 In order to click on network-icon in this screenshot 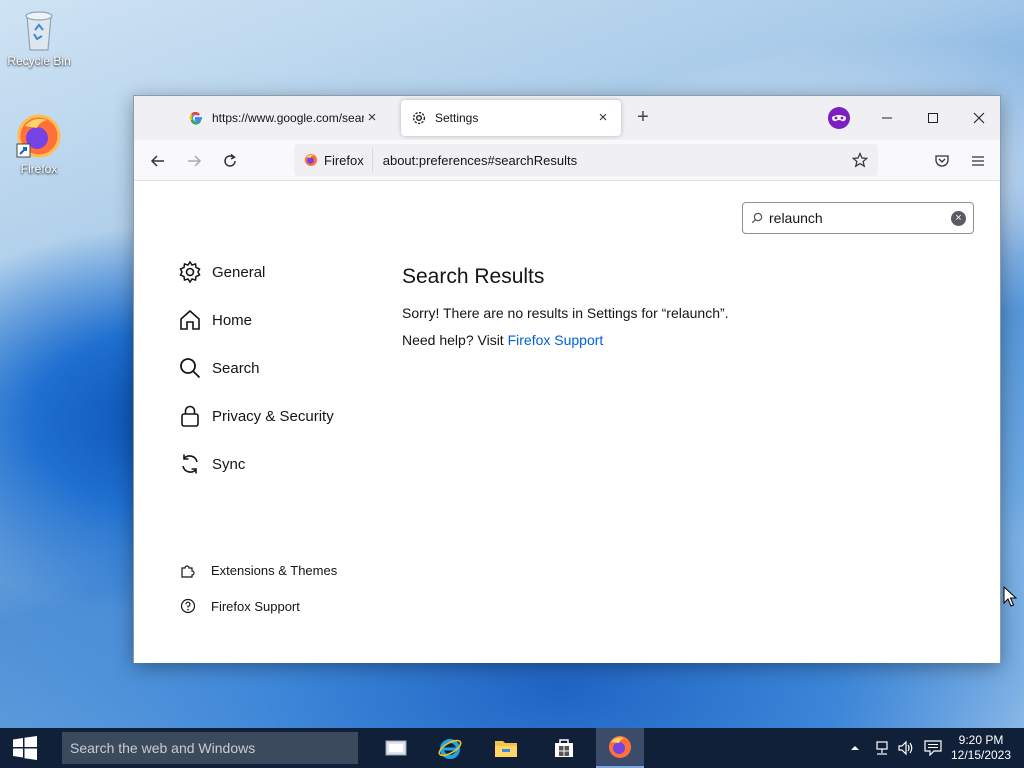, I will do `click(882, 748)`.